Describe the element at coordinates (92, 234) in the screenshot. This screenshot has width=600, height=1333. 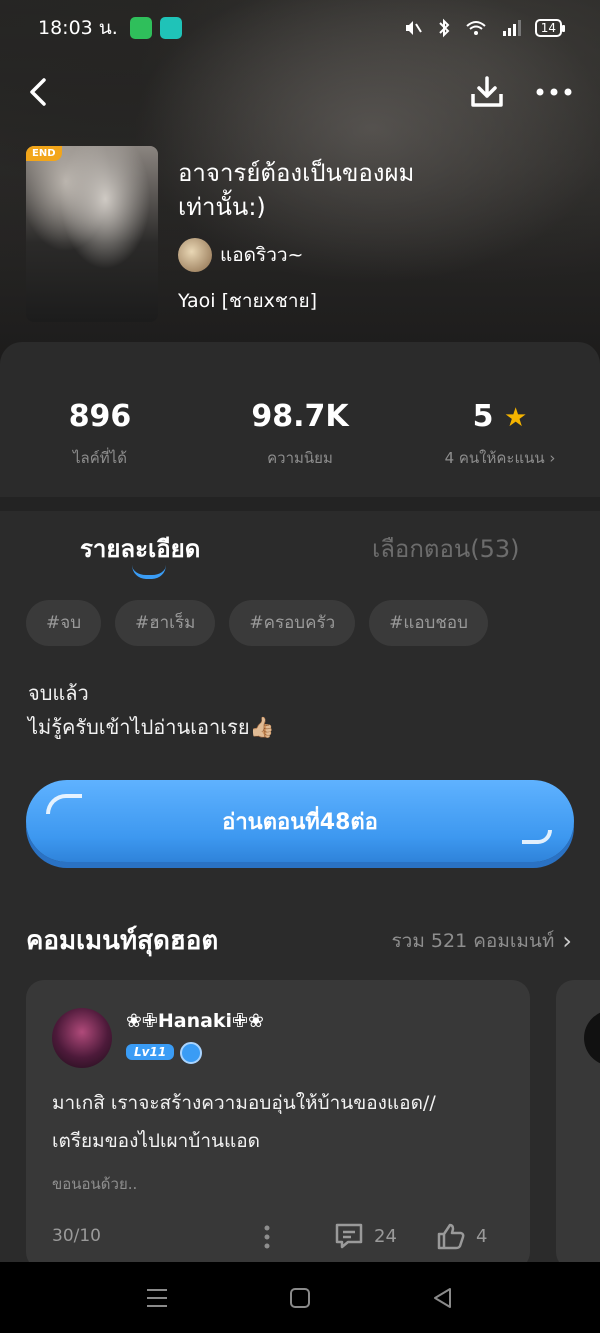
I see `book-cover: END` at that location.